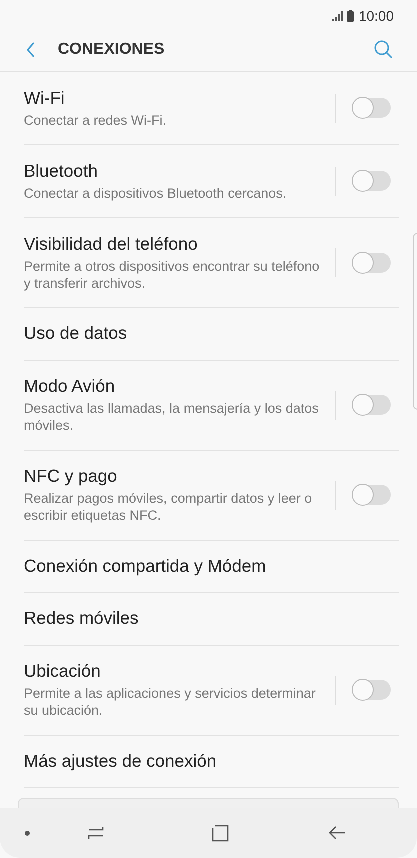  Describe the element at coordinates (177, 671) in the screenshot. I see `setting-title: Ubicación` at that location.